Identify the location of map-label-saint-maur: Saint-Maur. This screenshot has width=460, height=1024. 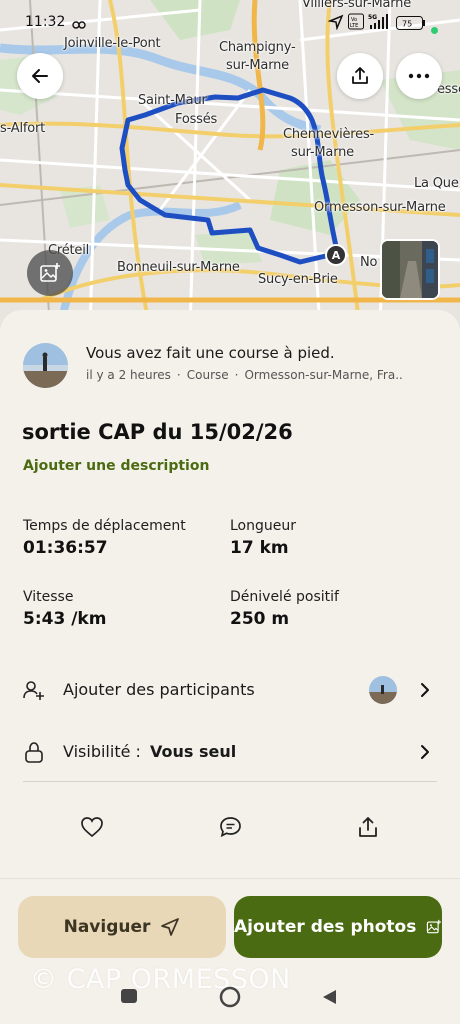
(172, 100).